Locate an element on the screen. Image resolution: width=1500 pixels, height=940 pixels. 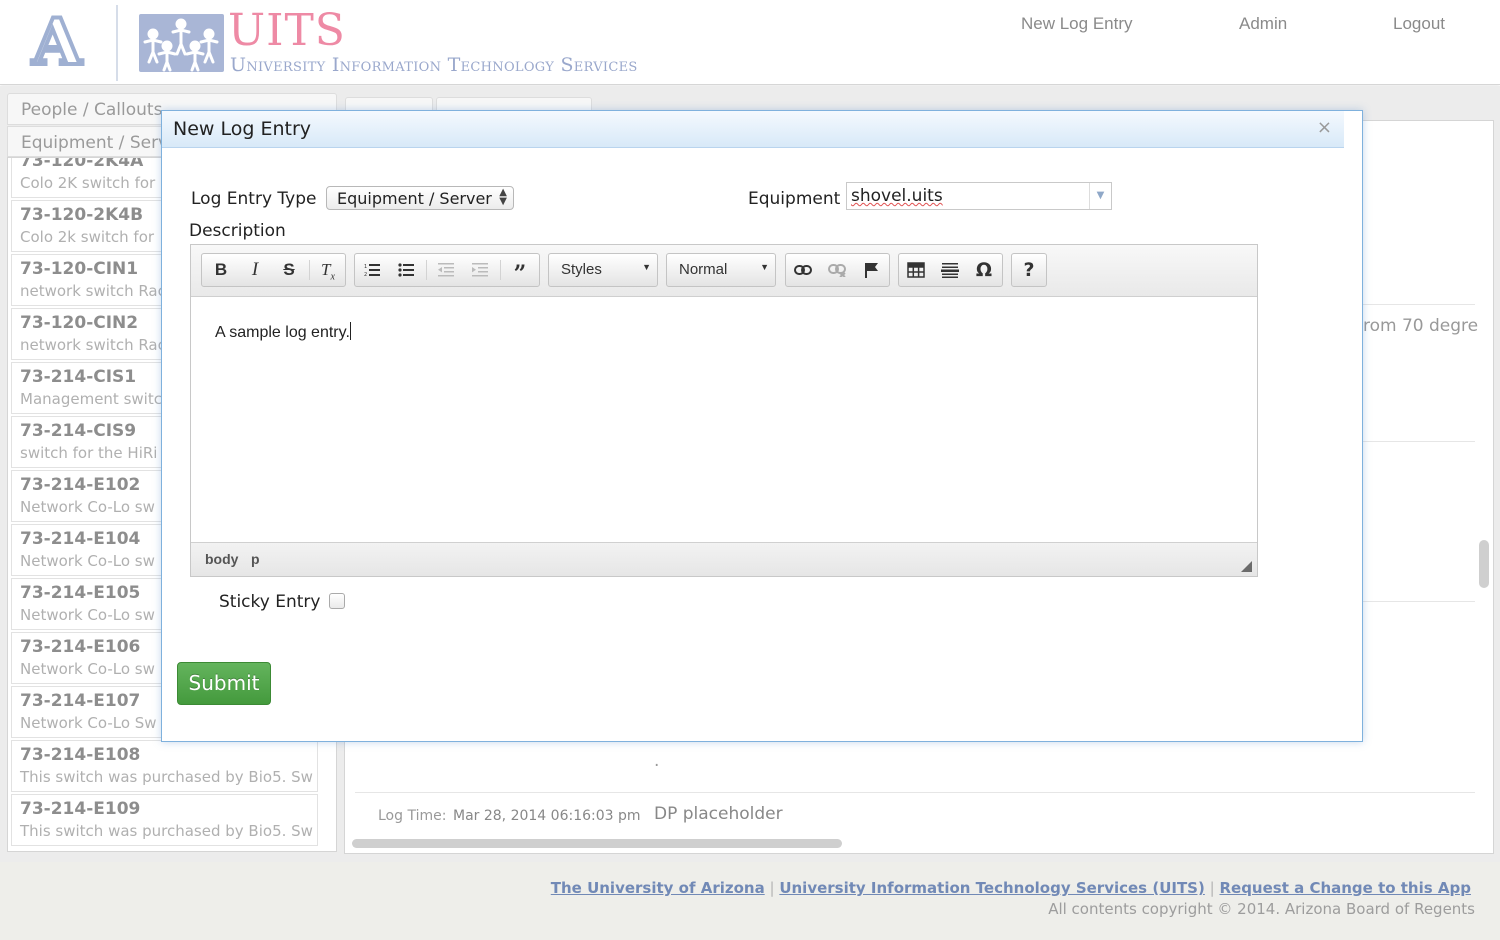
blockquote-icon: ” is located at coordinates (520, 270).